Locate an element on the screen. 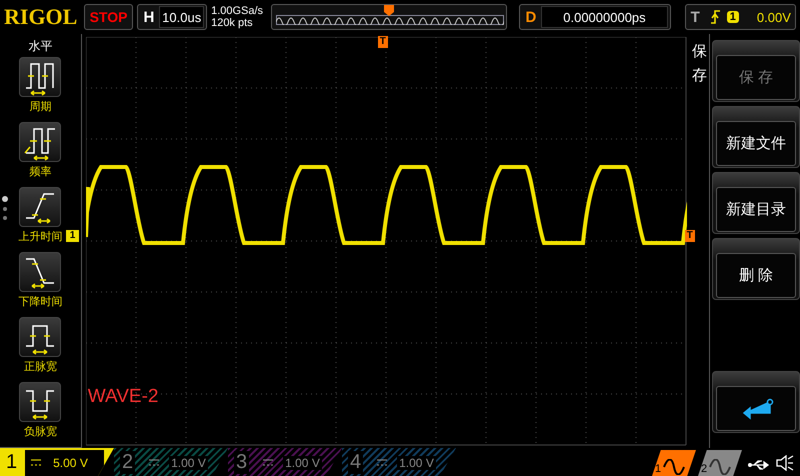  source-tab: 2 is located at coordinates (720, 463).